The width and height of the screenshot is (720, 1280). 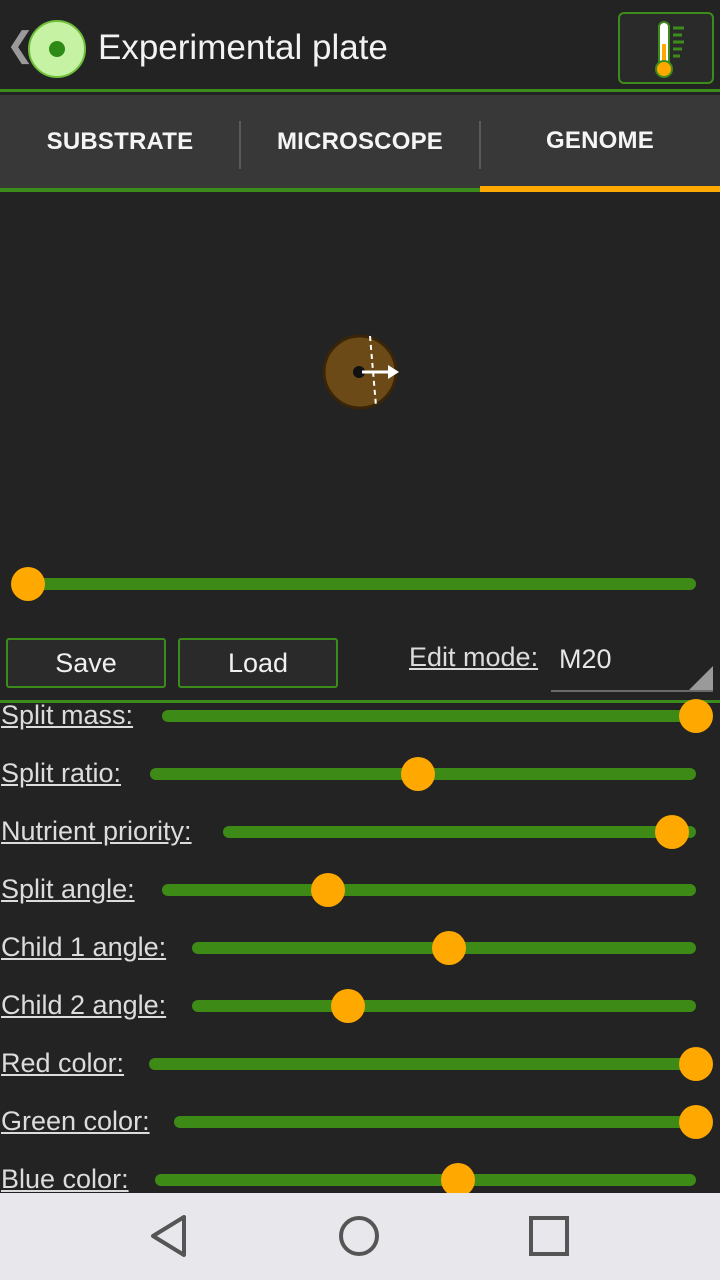 What do you see at coordinates (170, 1236) in the screenshot?
I see `triangle-back-icon` at bounding box center [170, 1236].